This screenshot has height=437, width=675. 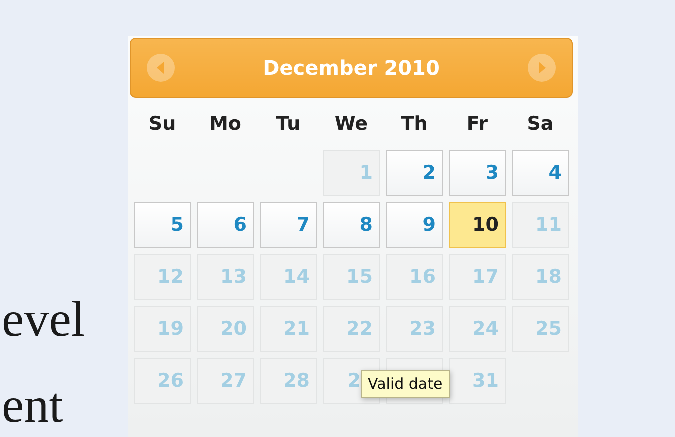 I want to click on weekday-label: Th, so click(x=414, y=124).